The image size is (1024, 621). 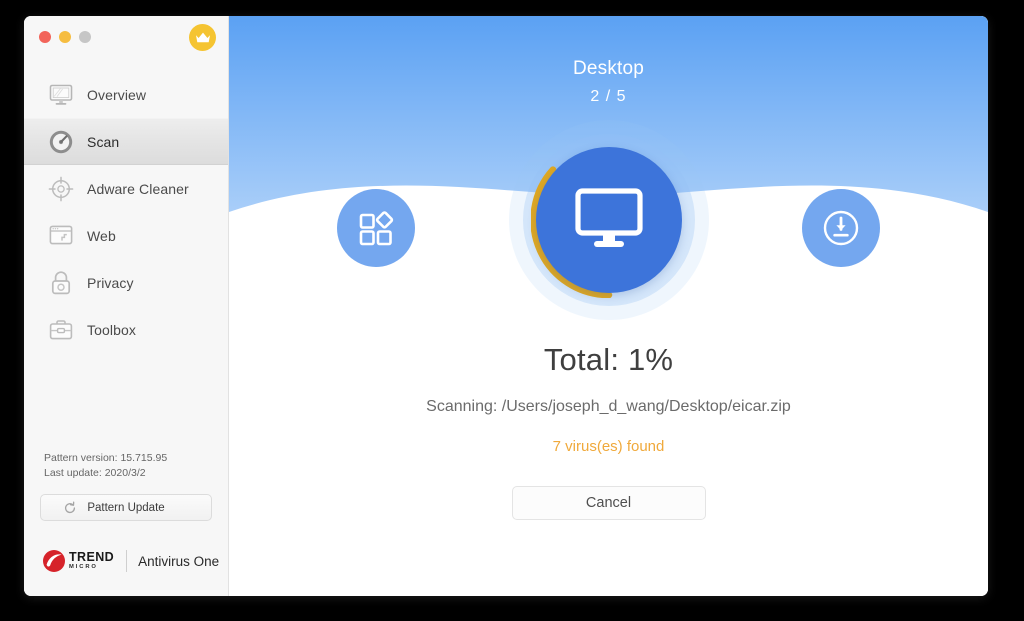 I want to click on scan-stage-downloads, so click(x=841, y=228).